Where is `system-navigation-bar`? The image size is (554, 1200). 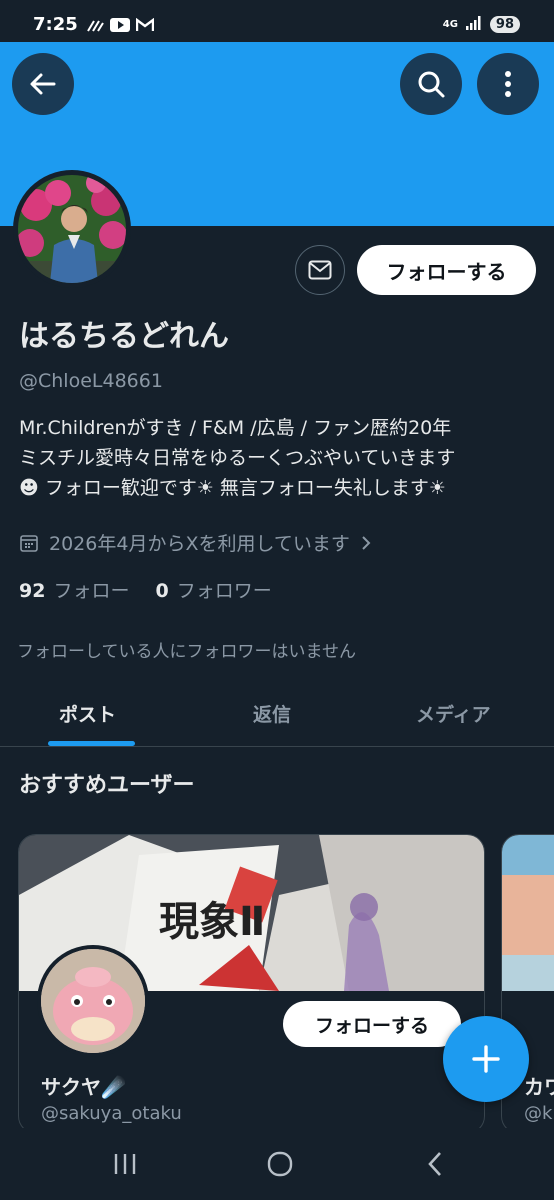
system-navigation-bar is located at coordinates (277, 1164).